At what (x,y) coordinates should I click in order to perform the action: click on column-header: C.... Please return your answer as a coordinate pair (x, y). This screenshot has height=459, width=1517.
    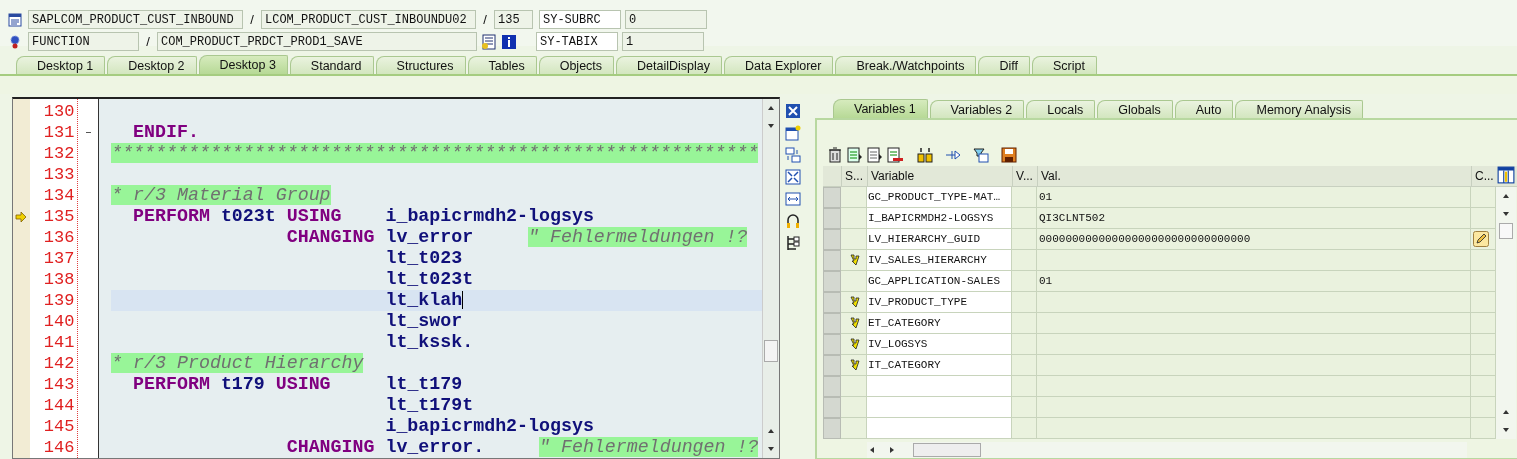
    Looking at the image, I should click on (1483, 176).